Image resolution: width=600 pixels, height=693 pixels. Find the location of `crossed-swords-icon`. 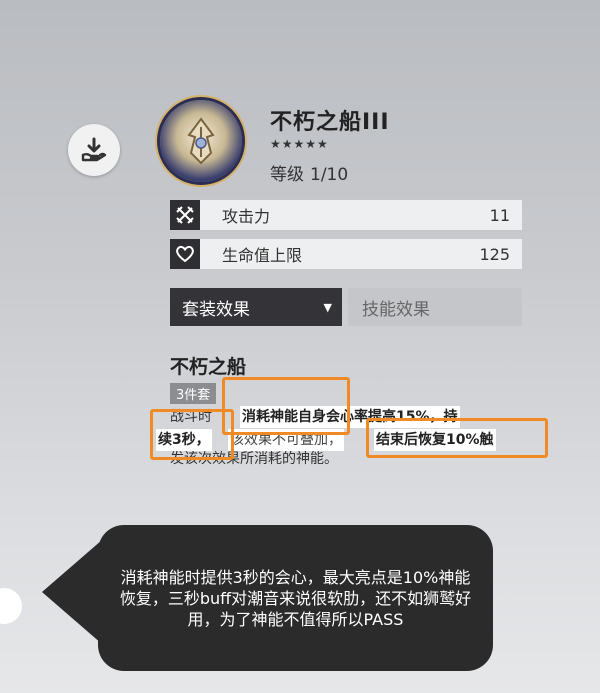

crossed-swords-icon is located at coordinates (185, 215).